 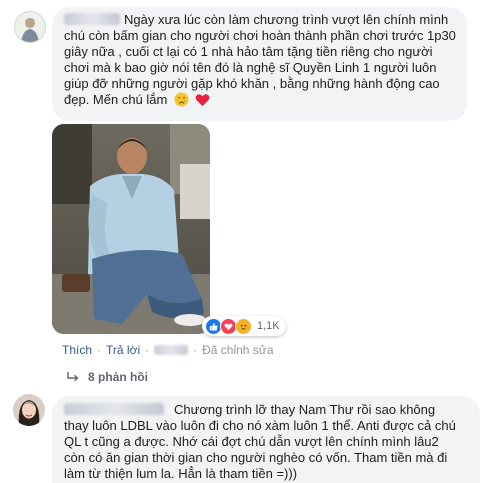 I want to click on reactions-count: 1,1K, so click(x=268, y=326).